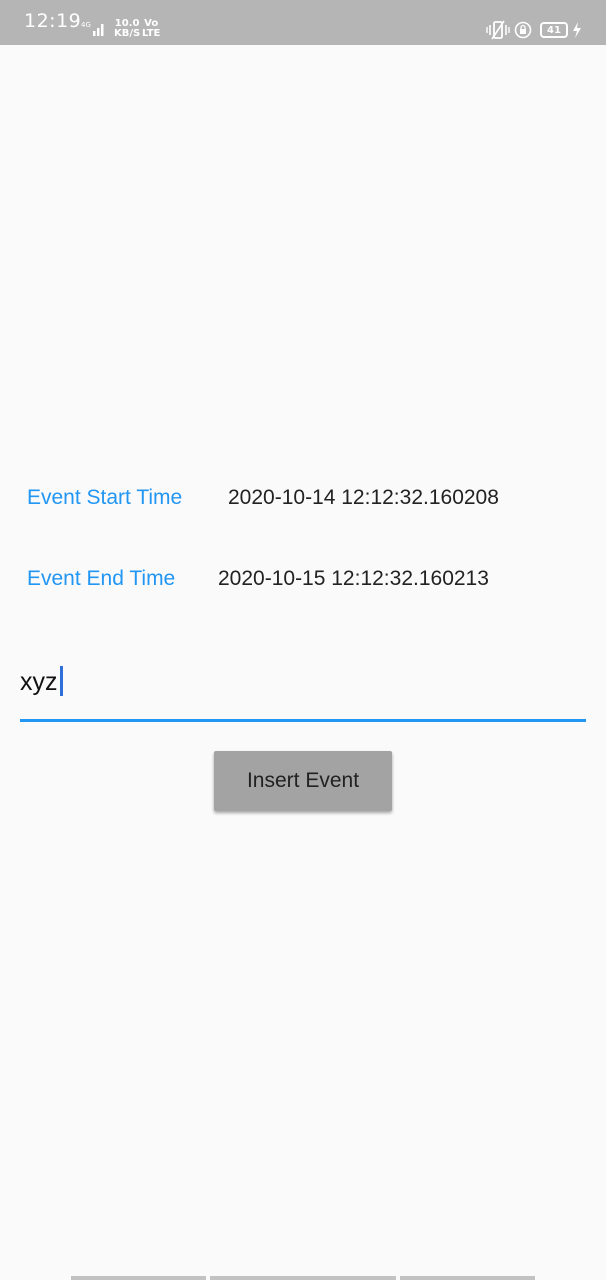  I want to click on event-name-input-value: xyz, so click(39, 682).